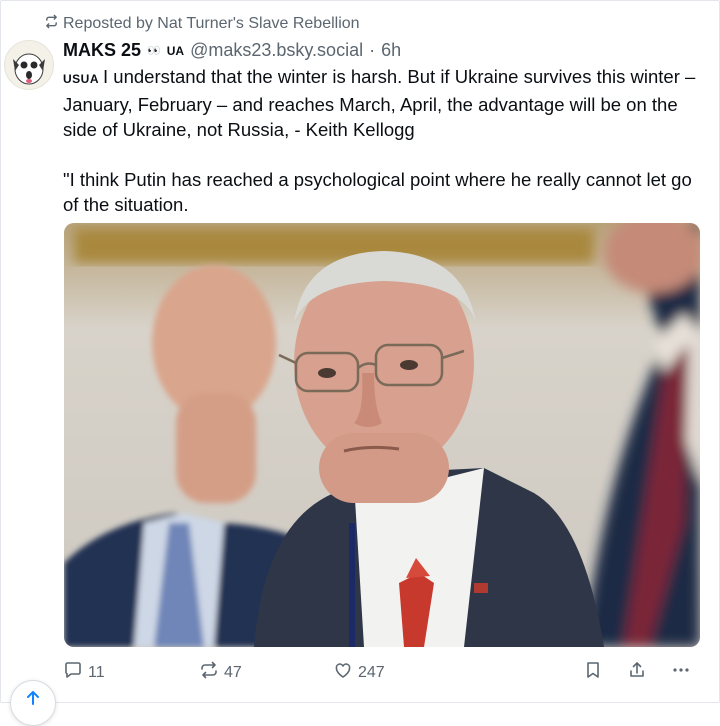 This screenshot has height=726, width=720. I want to click on bookmark-button, so click(593, 672).